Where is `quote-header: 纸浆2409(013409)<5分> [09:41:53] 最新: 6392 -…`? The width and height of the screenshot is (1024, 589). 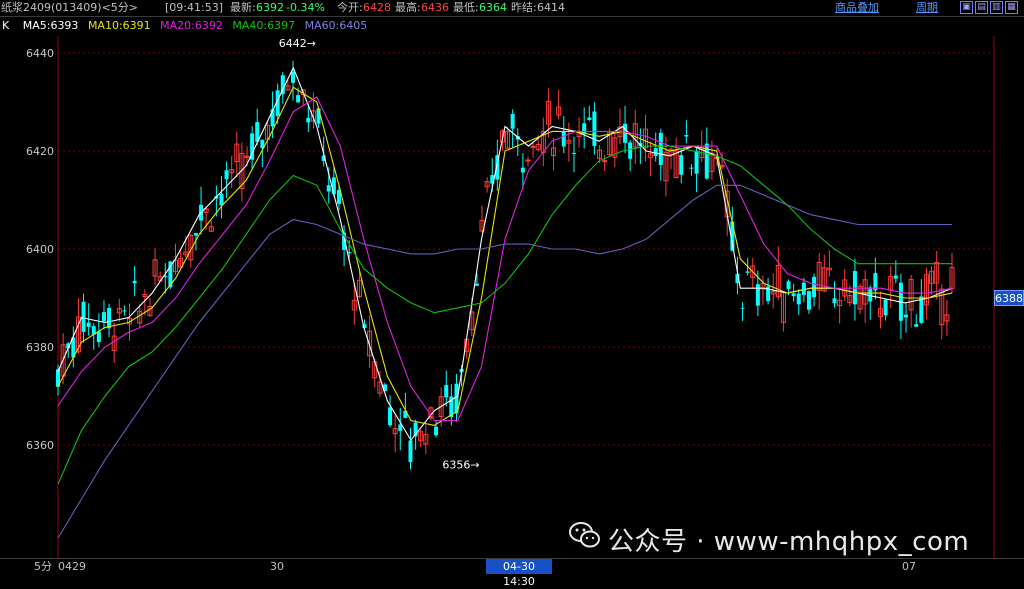 quote-header: 纸浆2409(013409)<5分> [09:41:53] 最新: 6392 -… is located at coordinates (512, 8).